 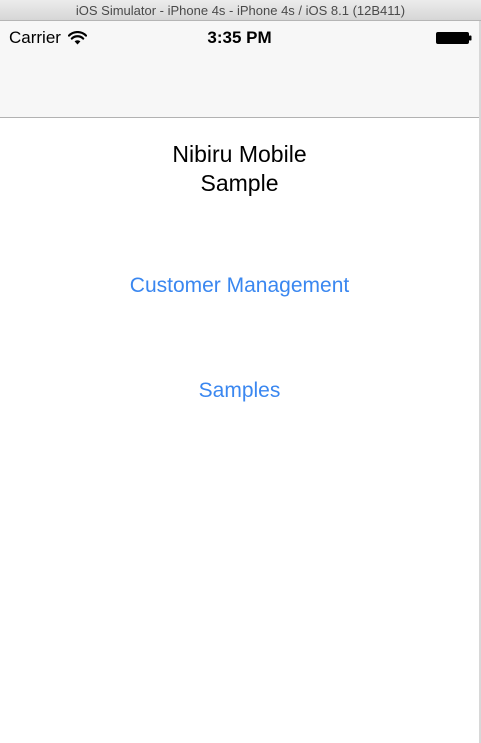 I want to click on navigation-bar: Carrier 3:35 PM, so click(x=239, y=69).